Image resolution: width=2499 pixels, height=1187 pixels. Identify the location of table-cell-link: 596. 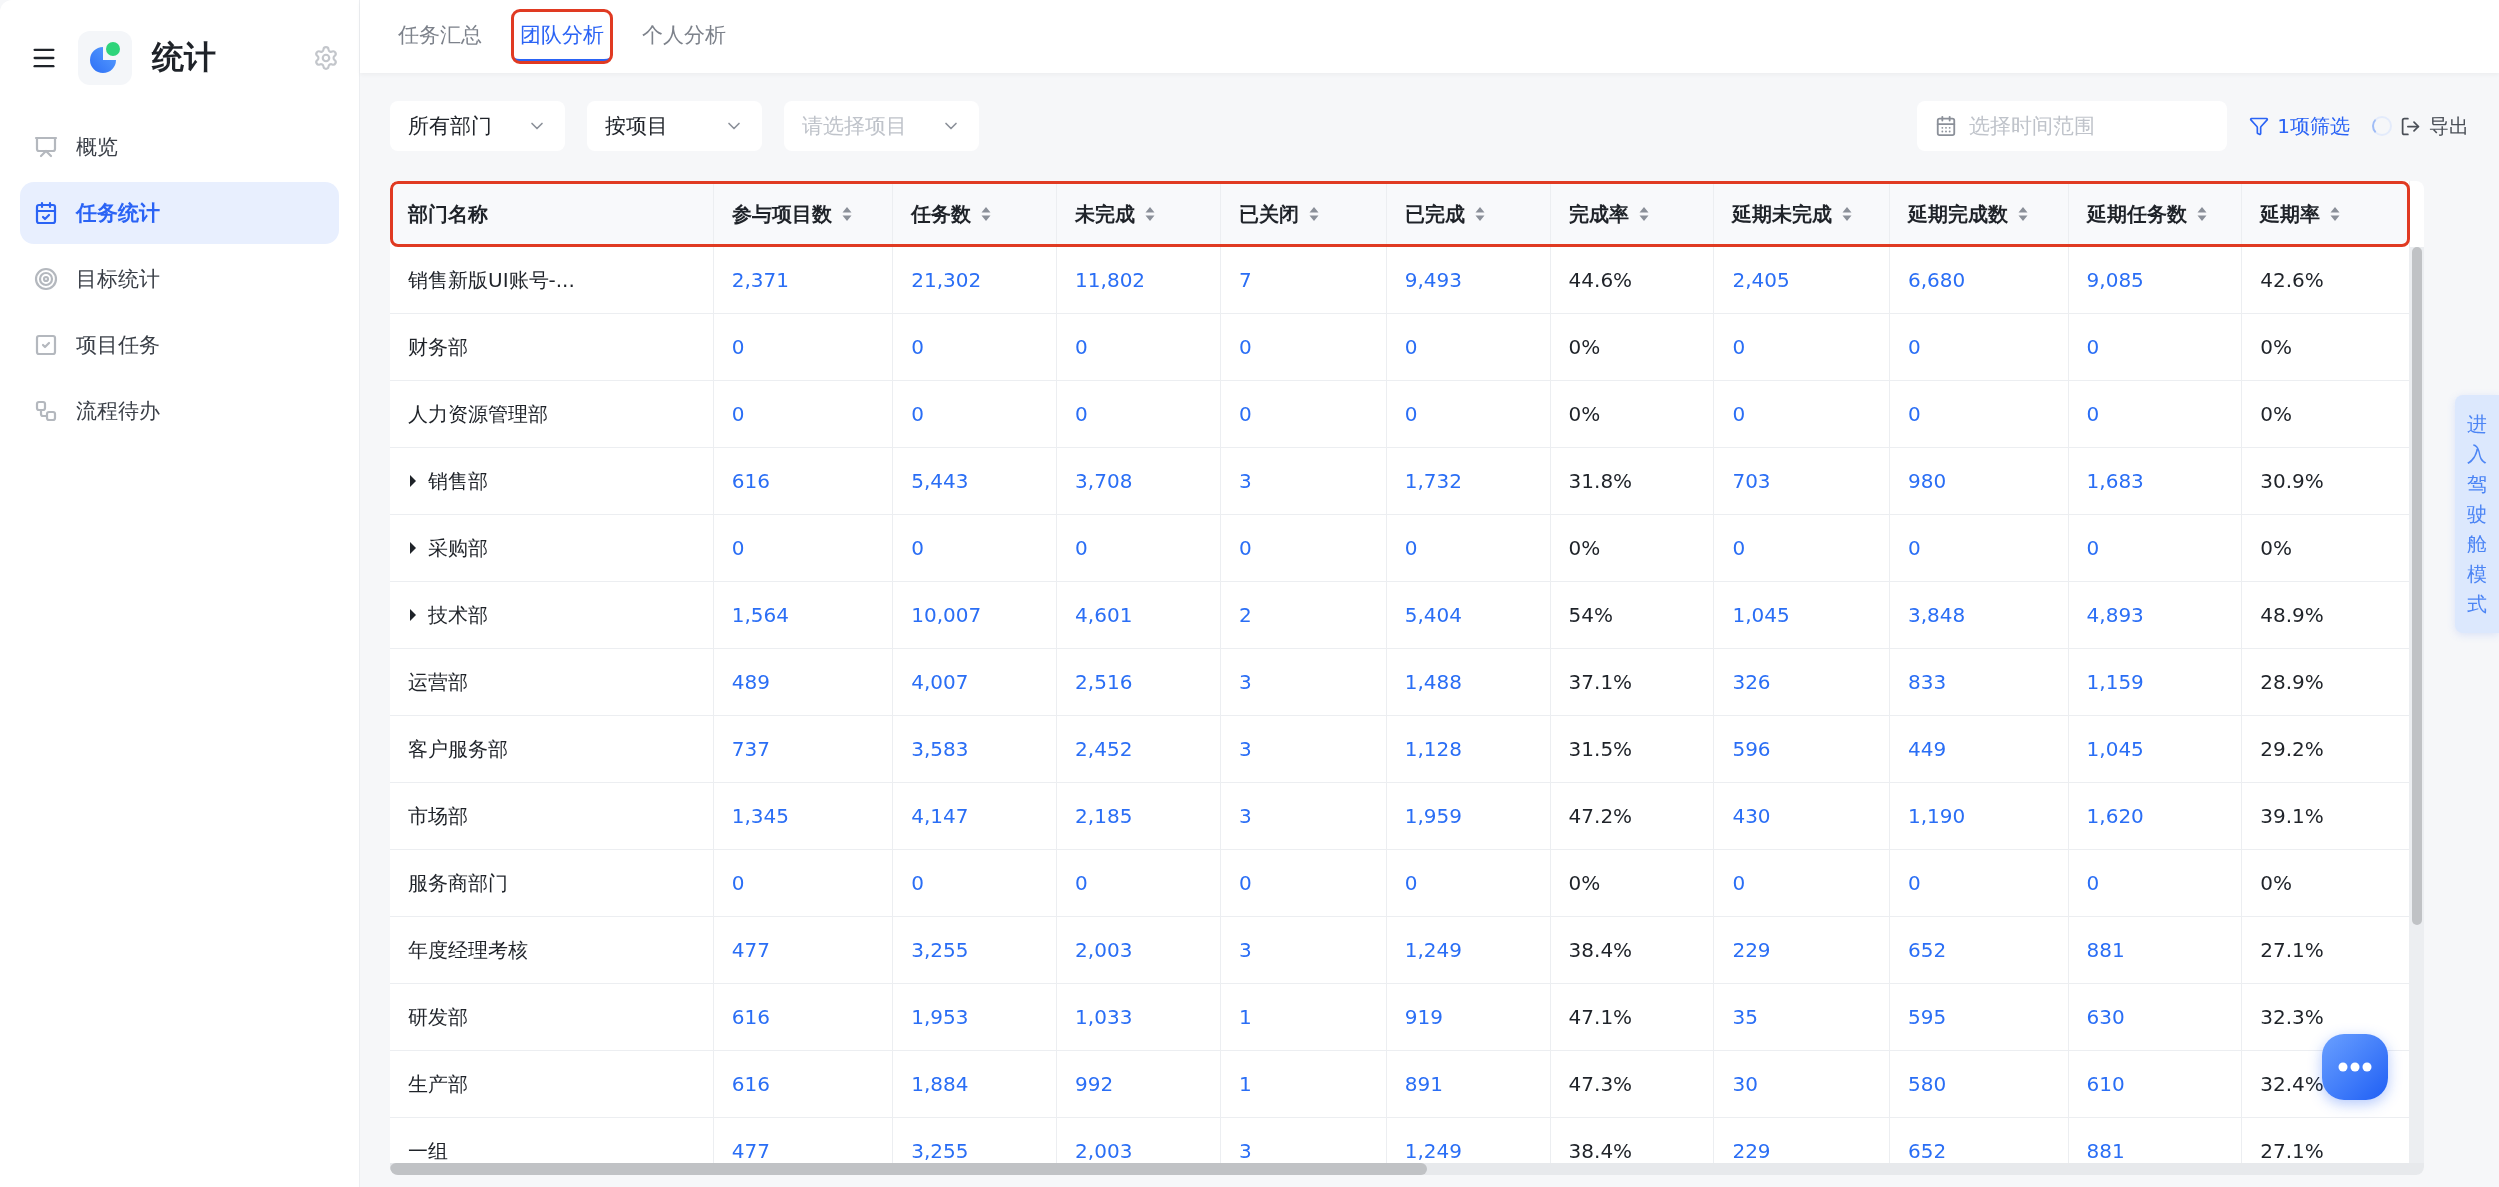
(1802, 749).